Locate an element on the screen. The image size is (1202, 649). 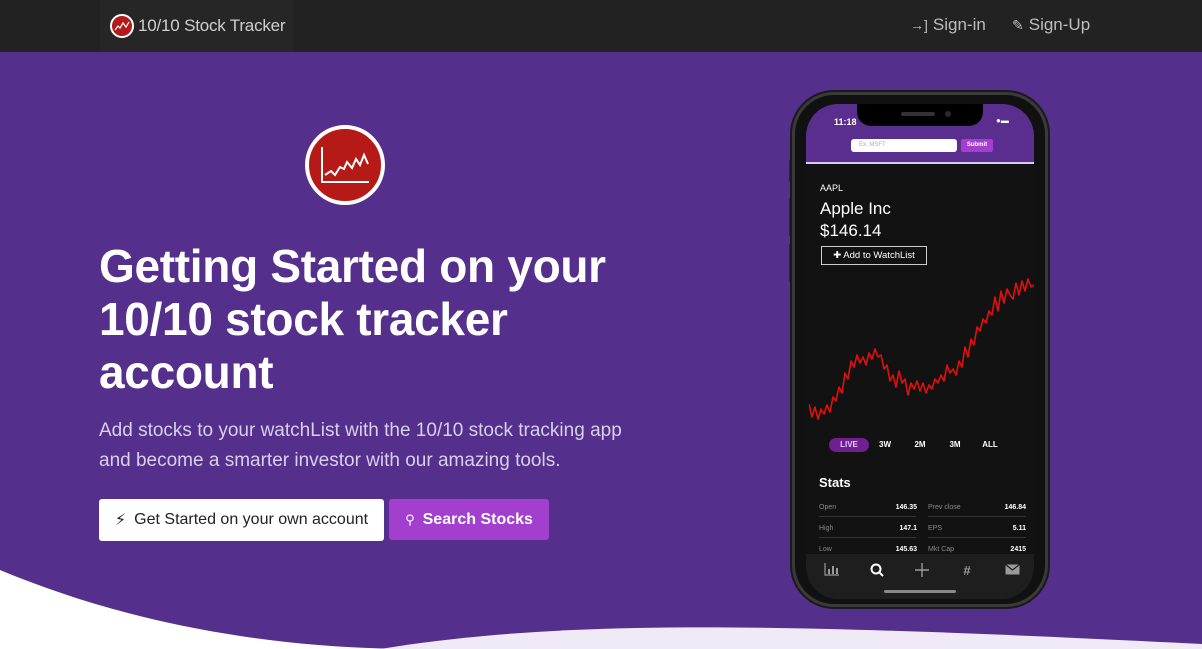
signup-link: ✎ Sign-Up is located at coordinates (1051, 25).